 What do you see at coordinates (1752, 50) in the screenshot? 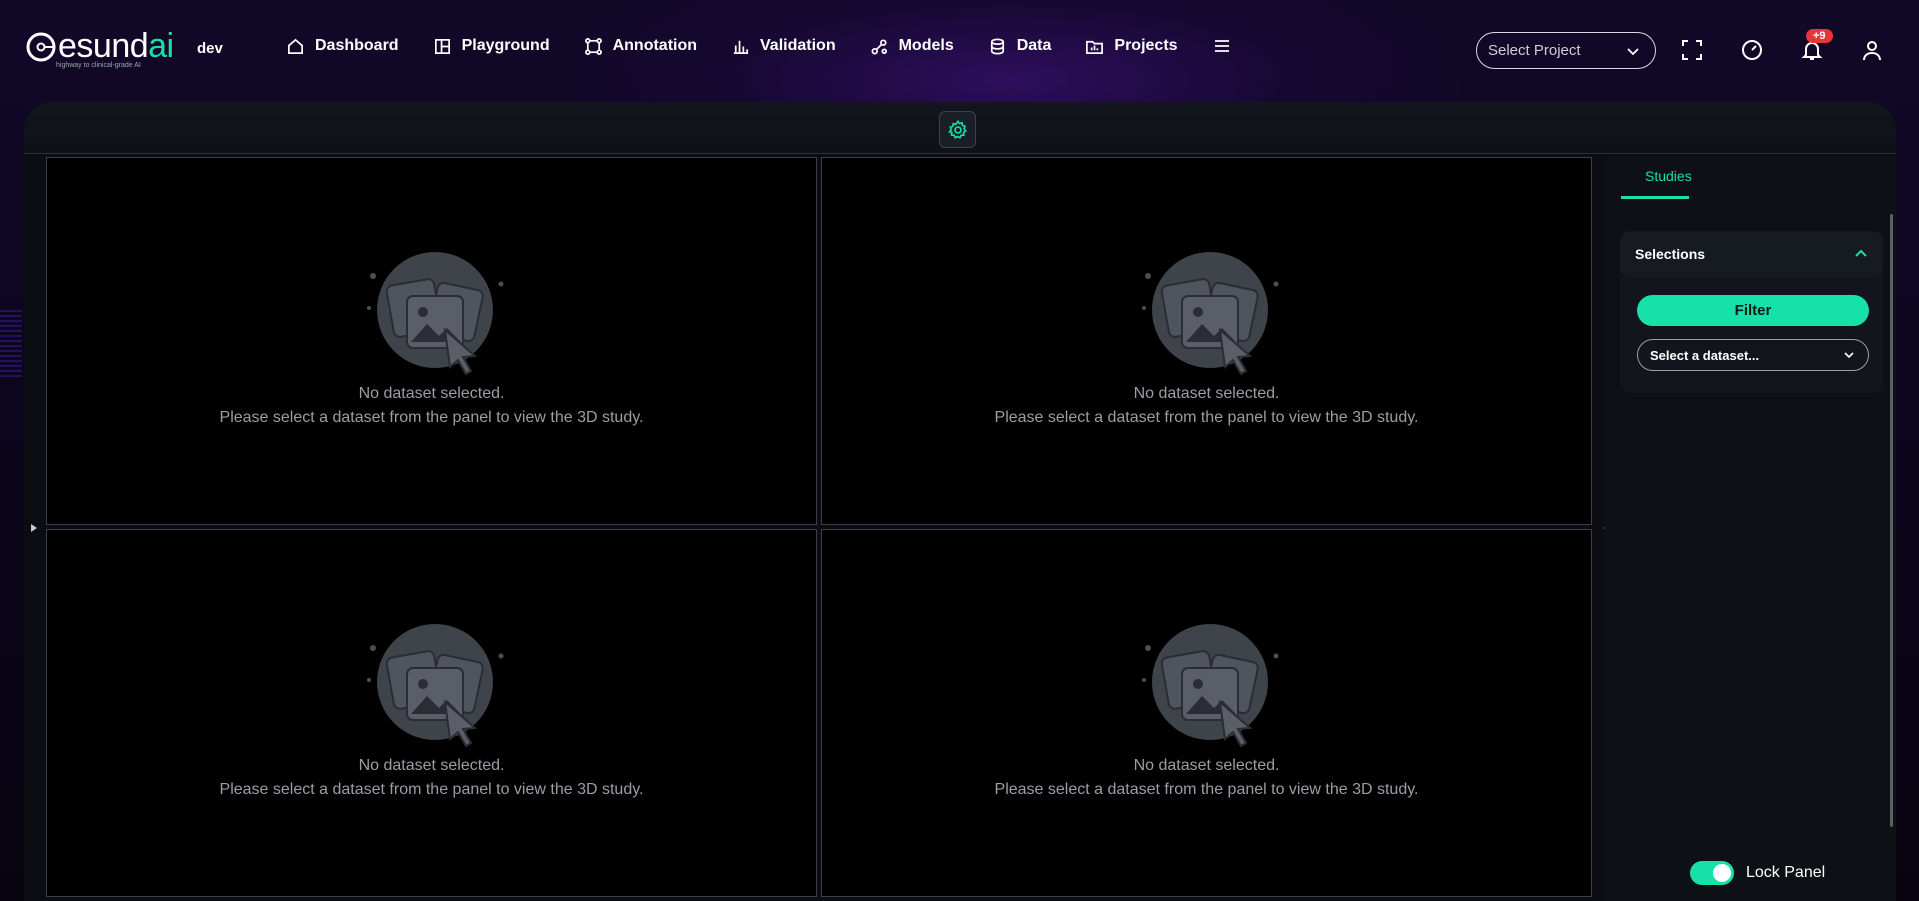
I see `speedometer-icon` at bounding box center [1752, 50].